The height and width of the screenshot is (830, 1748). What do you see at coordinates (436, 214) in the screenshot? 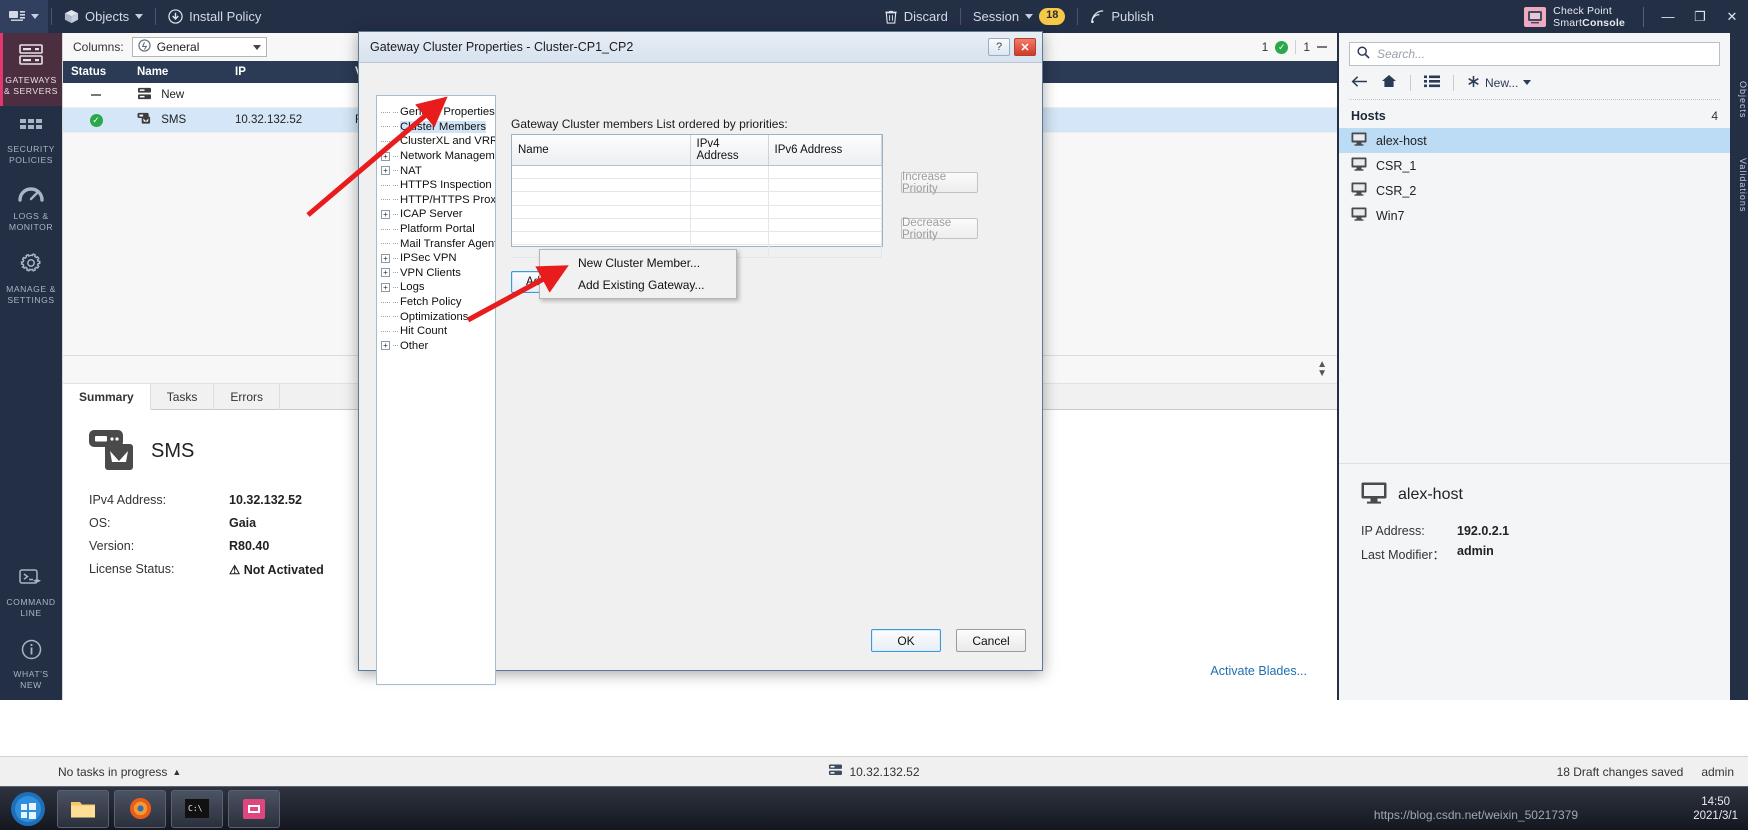
I see `tree-node-icap-server: + ICAP Server` at bounding box center [436, 214].